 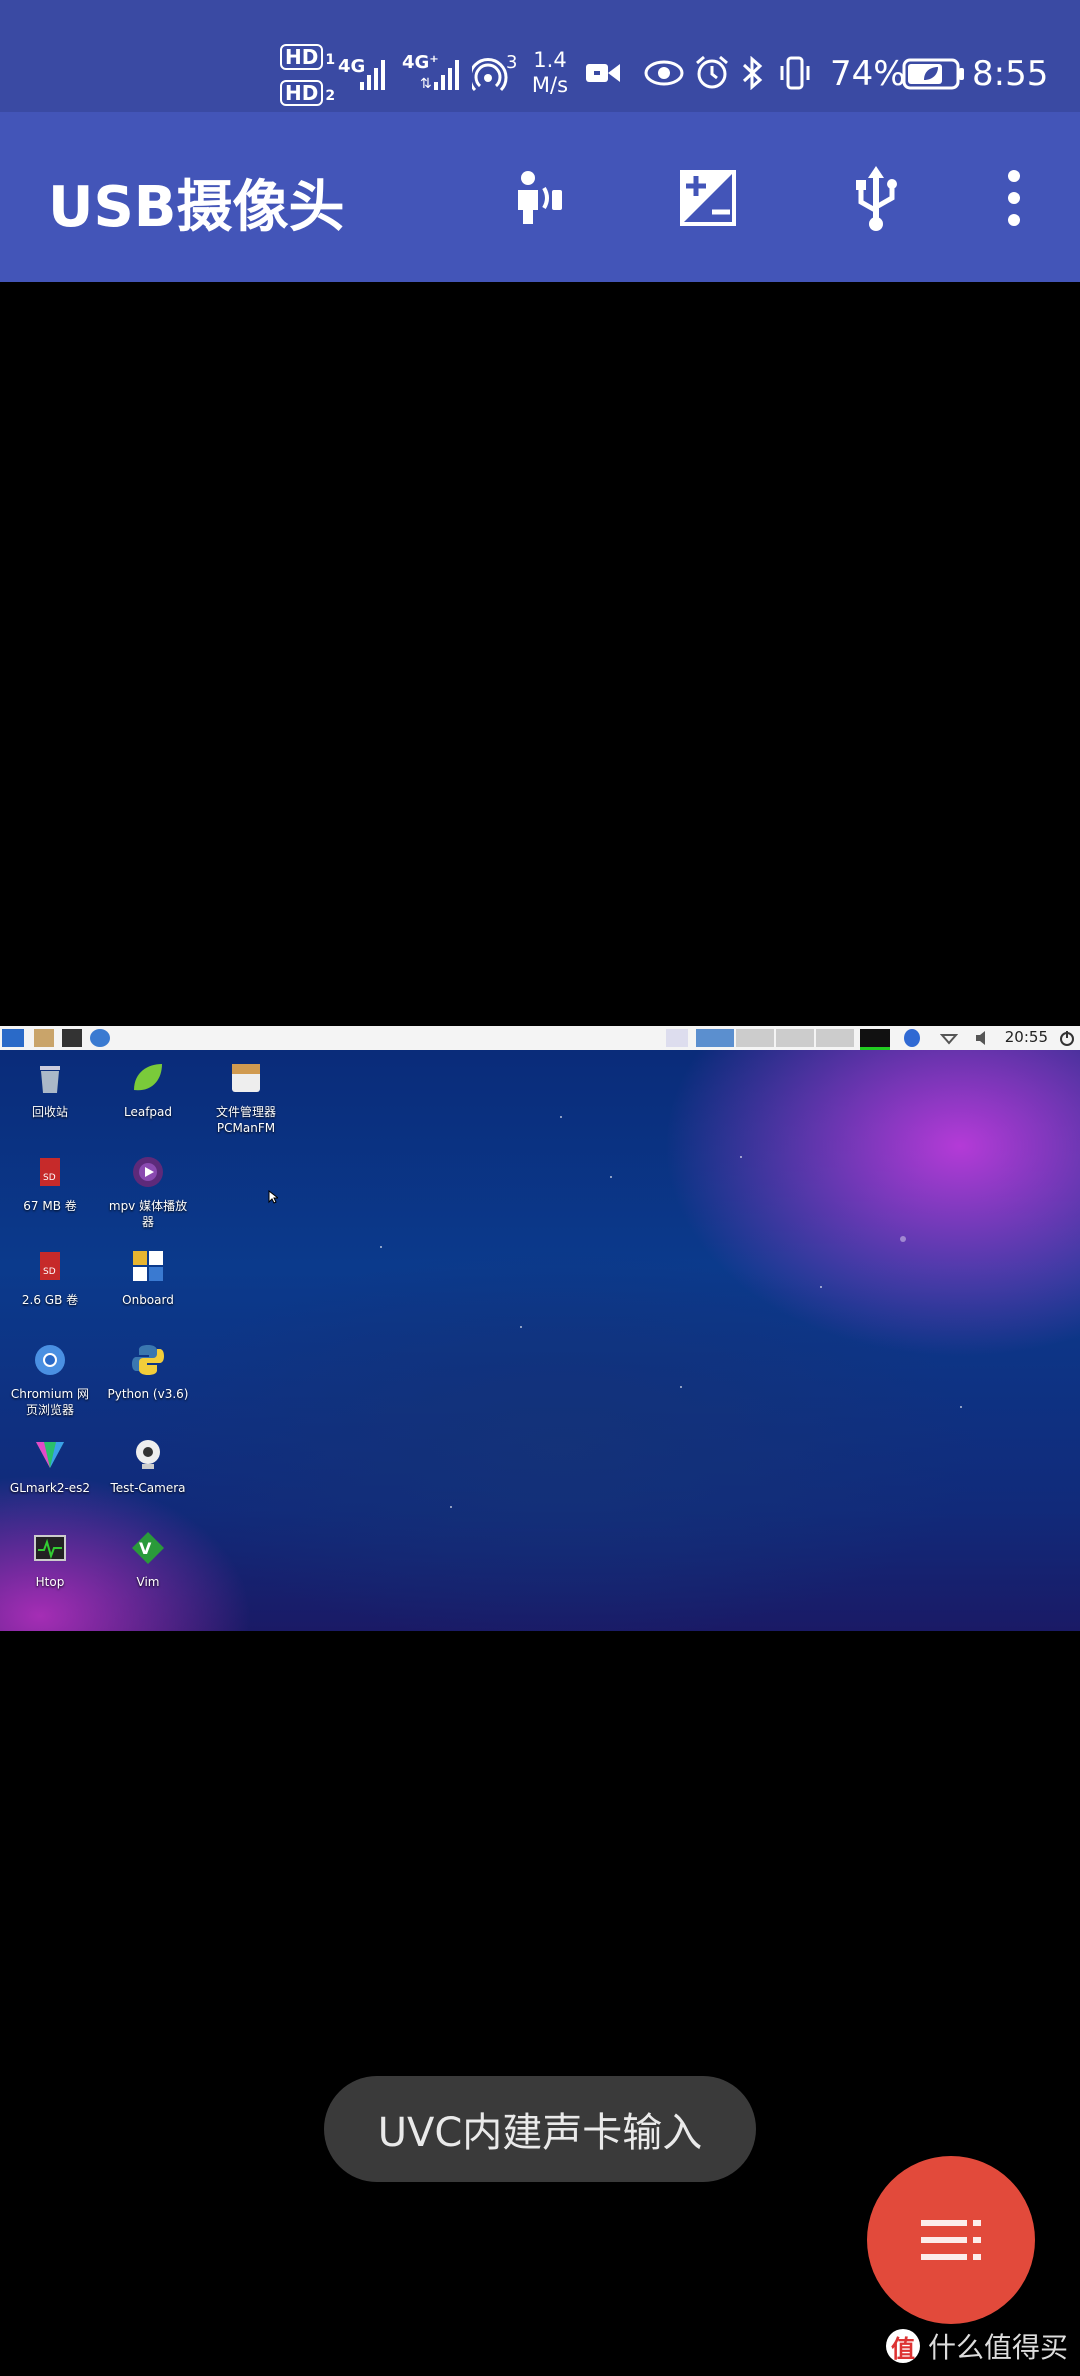 What do you see at coordinates (712, 72) in the screenshot?
I see `alarm-icon` at bounding box center [712, 72].